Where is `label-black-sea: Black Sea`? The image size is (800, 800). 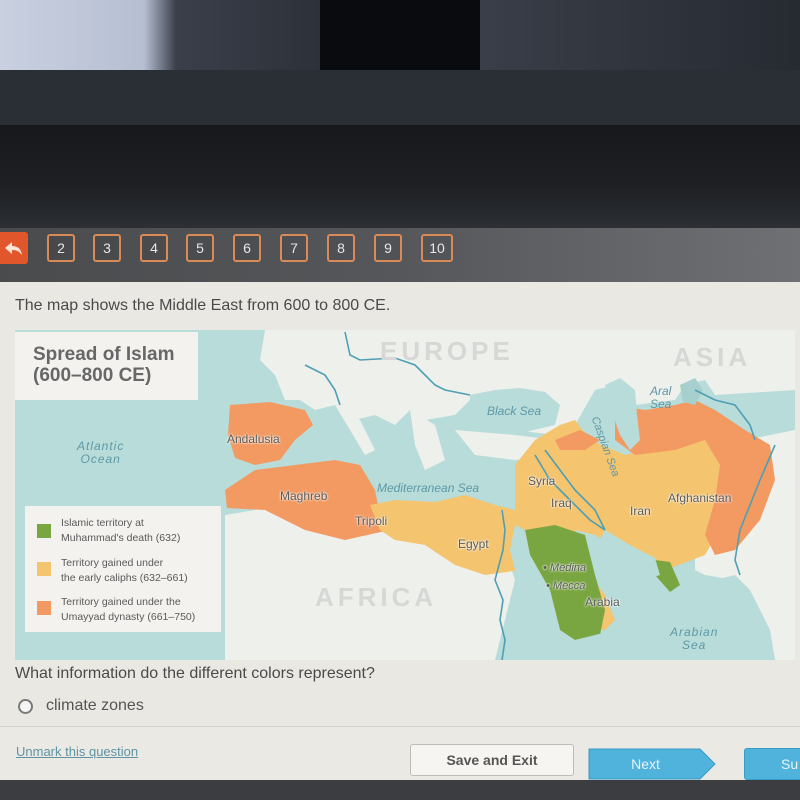 label-black-sea: Black Sea is located at coordinates (514, 411).